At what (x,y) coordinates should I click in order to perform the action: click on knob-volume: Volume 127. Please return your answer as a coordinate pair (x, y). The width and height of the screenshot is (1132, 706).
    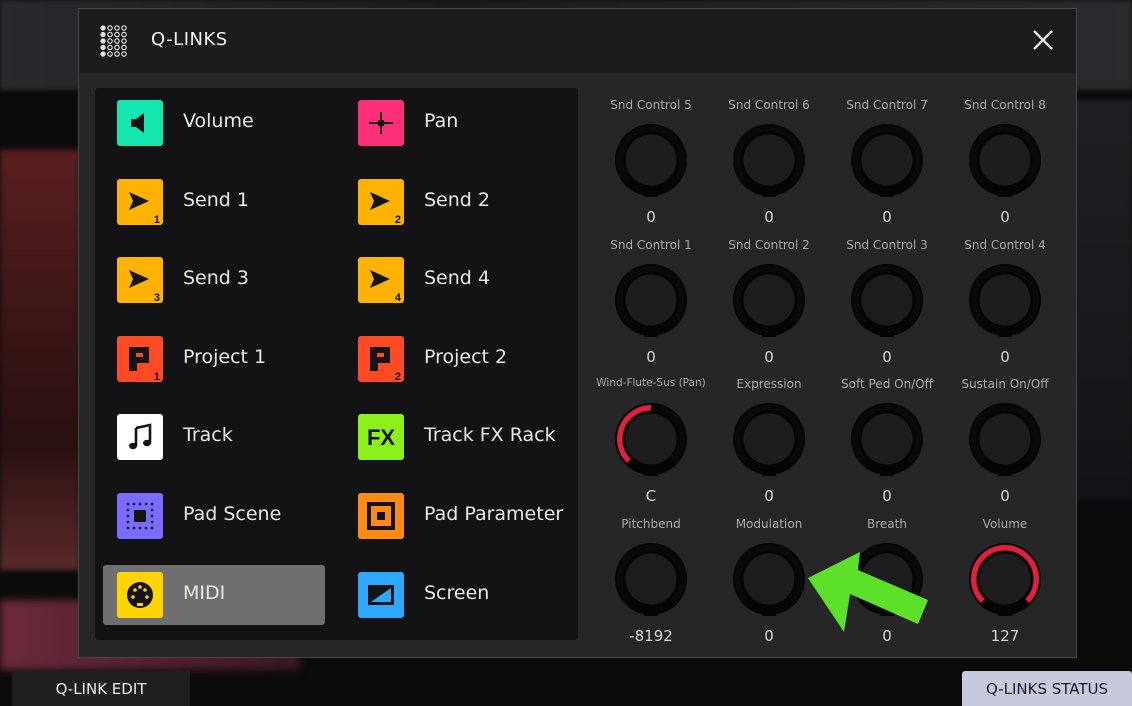
    Looking at the image, I should click on (1005, 587).